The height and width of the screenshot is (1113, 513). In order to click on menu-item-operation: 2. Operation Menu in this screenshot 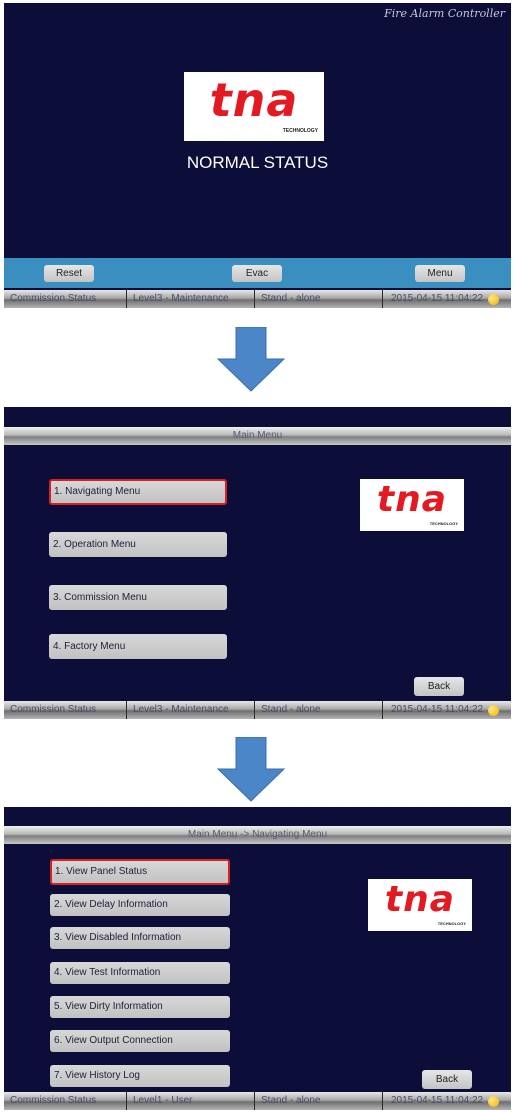, I will do `click(138, 544)`.